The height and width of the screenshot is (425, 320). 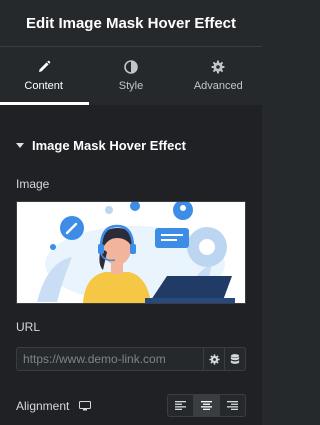 I want to click on panel-title: Edit Image Mask Hover Effect, so click(x=131, y=23).